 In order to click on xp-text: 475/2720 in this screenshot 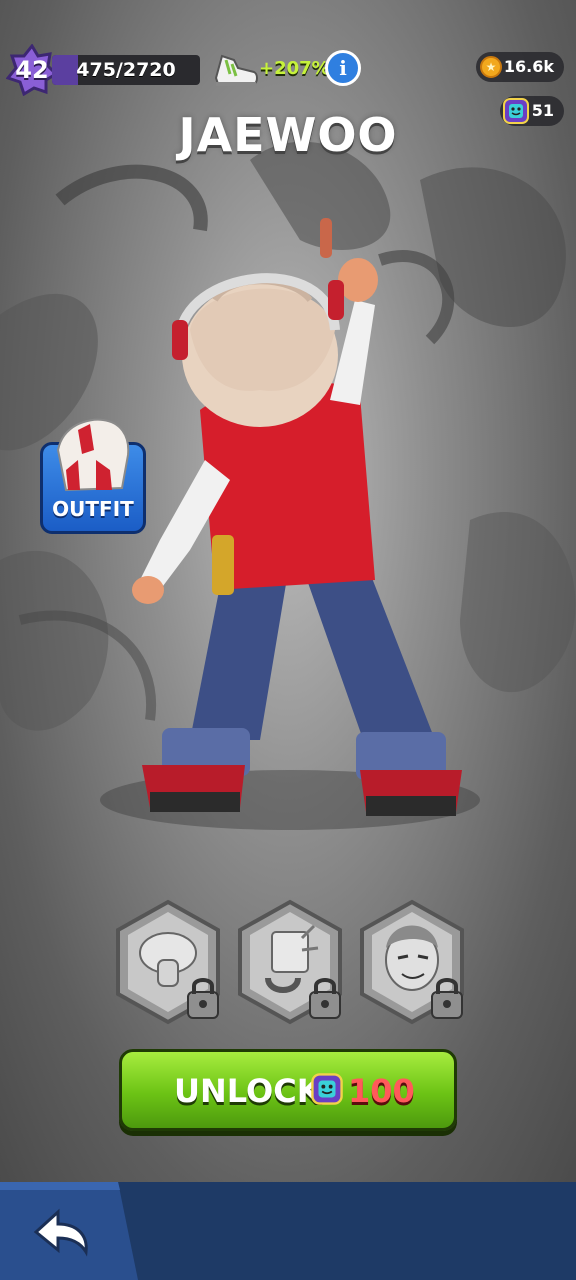, I will do `click(126, 70)`.